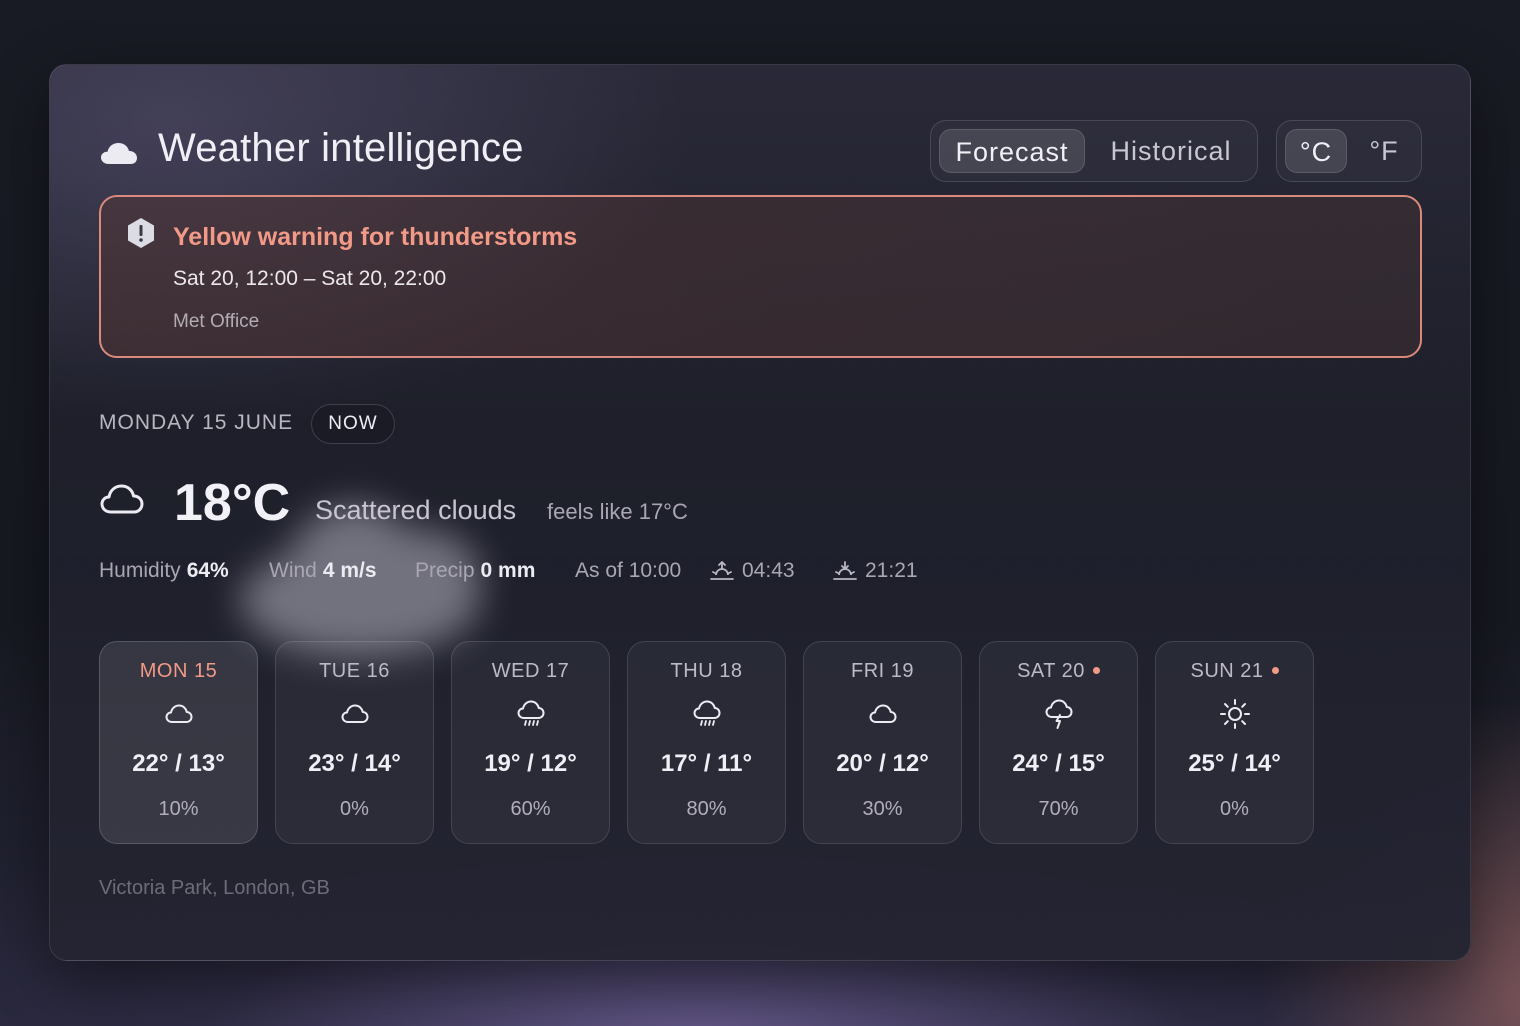 The height and width of the screenshot is (1026, 1520). Describe the element at coordinates (530, 742) in the screenshot. I see `forecast-day-wed: WED 17 19° / 12° 60%` at that location.